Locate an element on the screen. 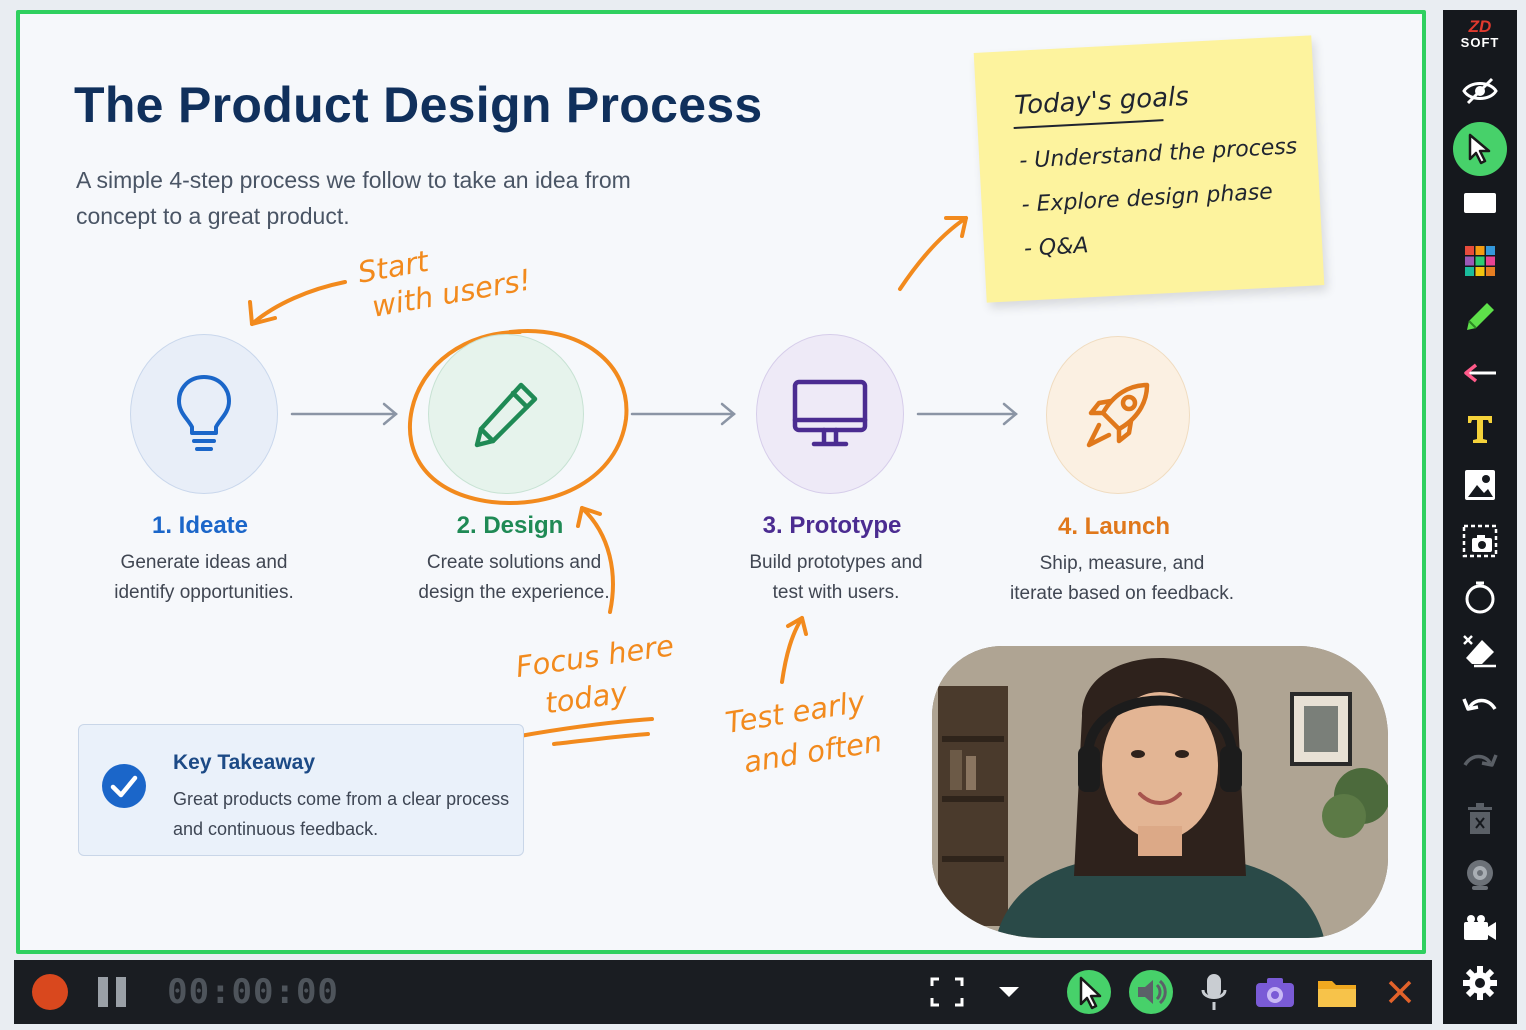 This screenshot has width=1526, height=1030. redo-icon is located at coordinates (1480, 760).